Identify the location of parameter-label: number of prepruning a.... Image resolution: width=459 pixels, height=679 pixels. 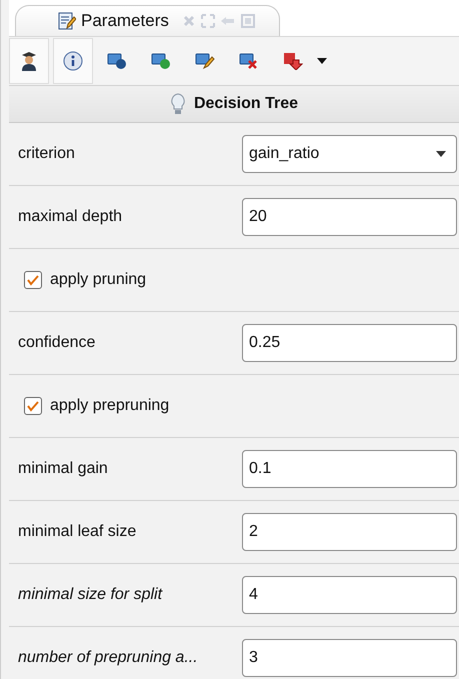
(108, 658).